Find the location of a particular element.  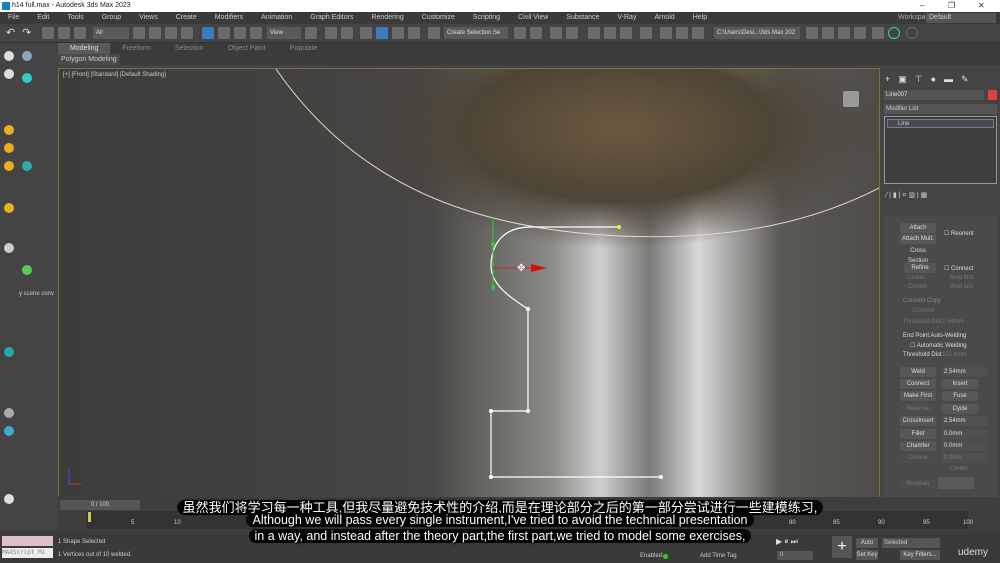

menu-animation: Animation is located at coordinates (276, 17).